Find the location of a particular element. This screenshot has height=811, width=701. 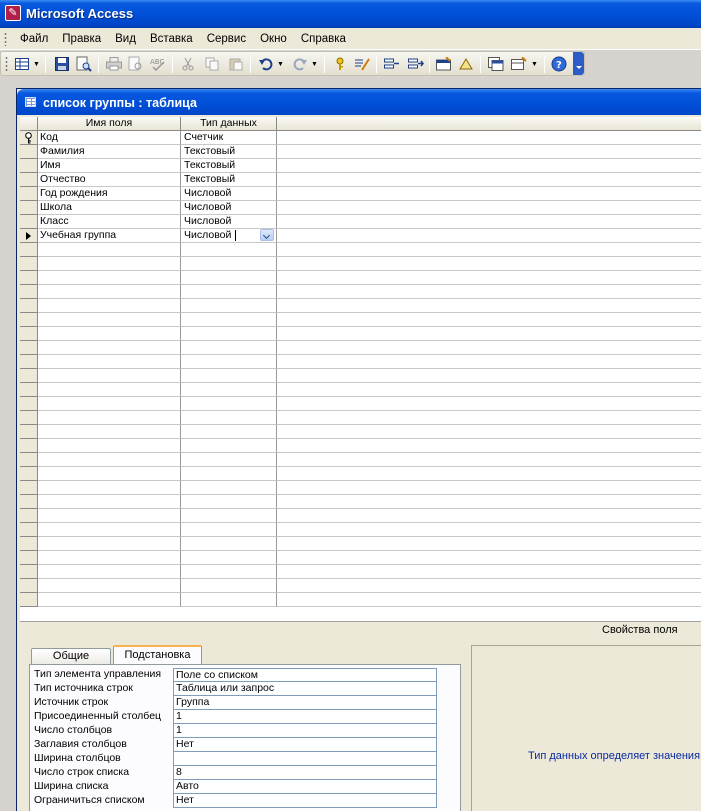

field-row: Отчество Текстовый is located at coordinates (360, 180).